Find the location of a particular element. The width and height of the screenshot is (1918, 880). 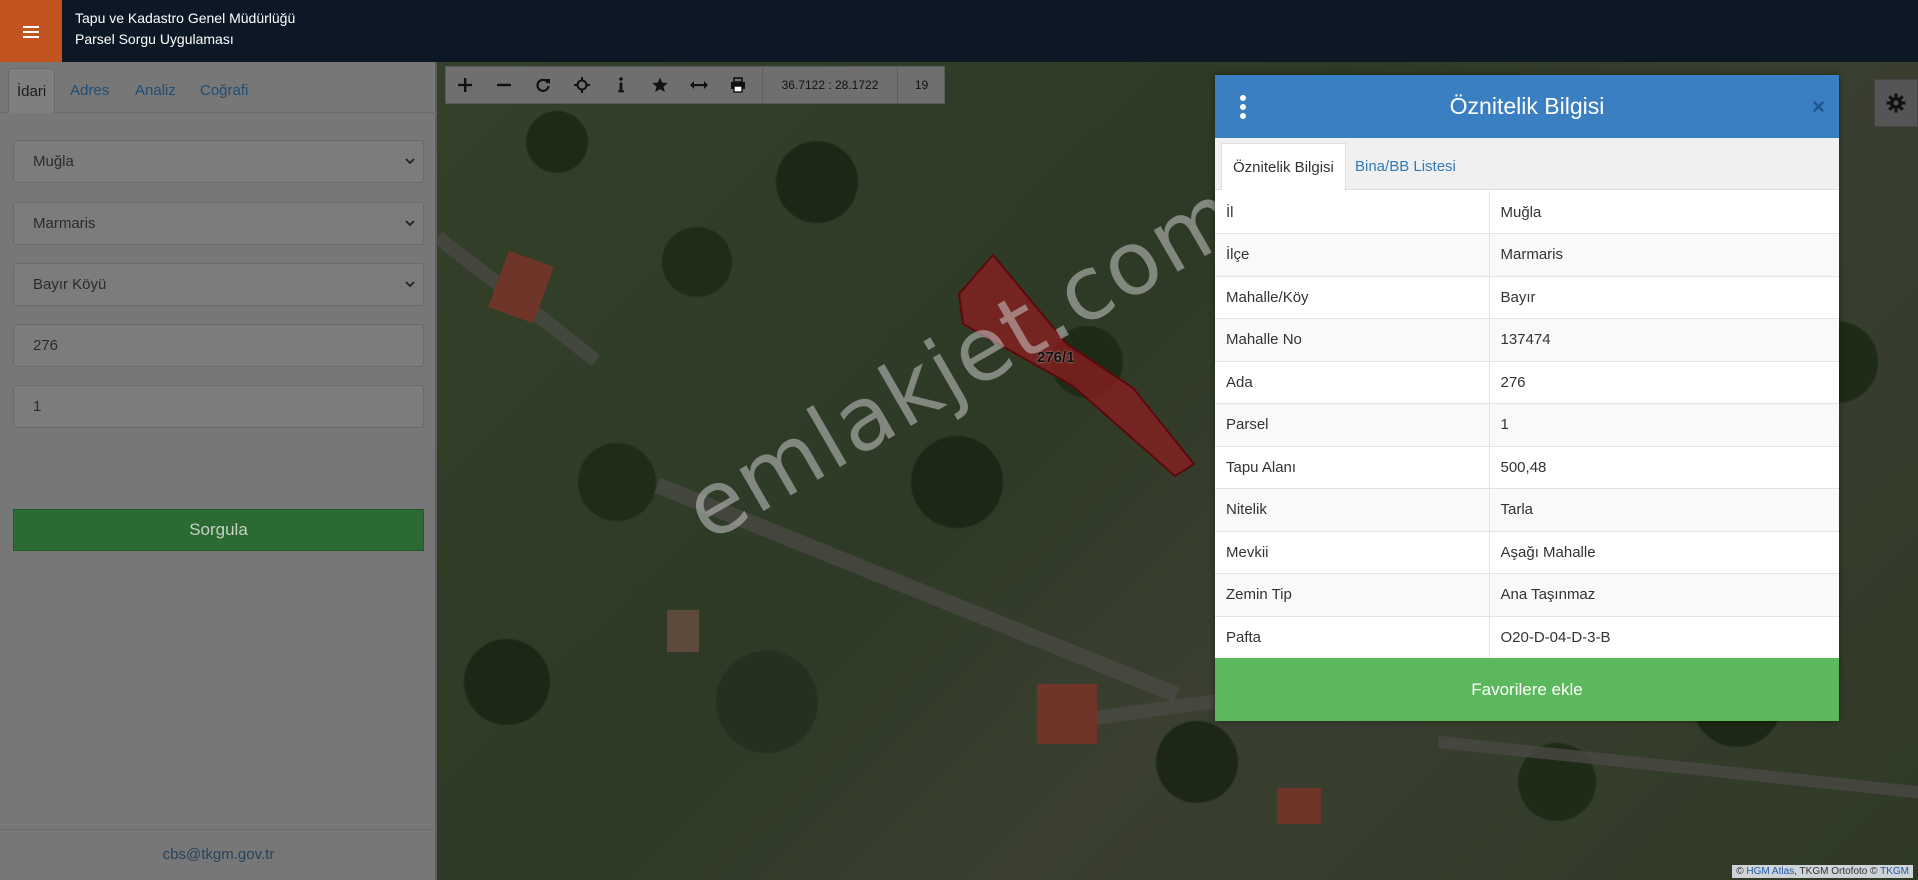

zoom-in-icon is located at coordinates (465, 85).